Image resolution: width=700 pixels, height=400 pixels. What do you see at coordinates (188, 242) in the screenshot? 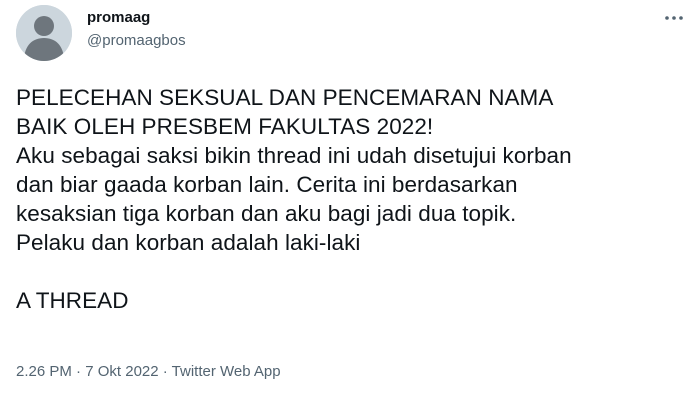
I see `tweet-text-line: Pelaku dan korban adalah laki-laki` at bounding box center [188, 242].